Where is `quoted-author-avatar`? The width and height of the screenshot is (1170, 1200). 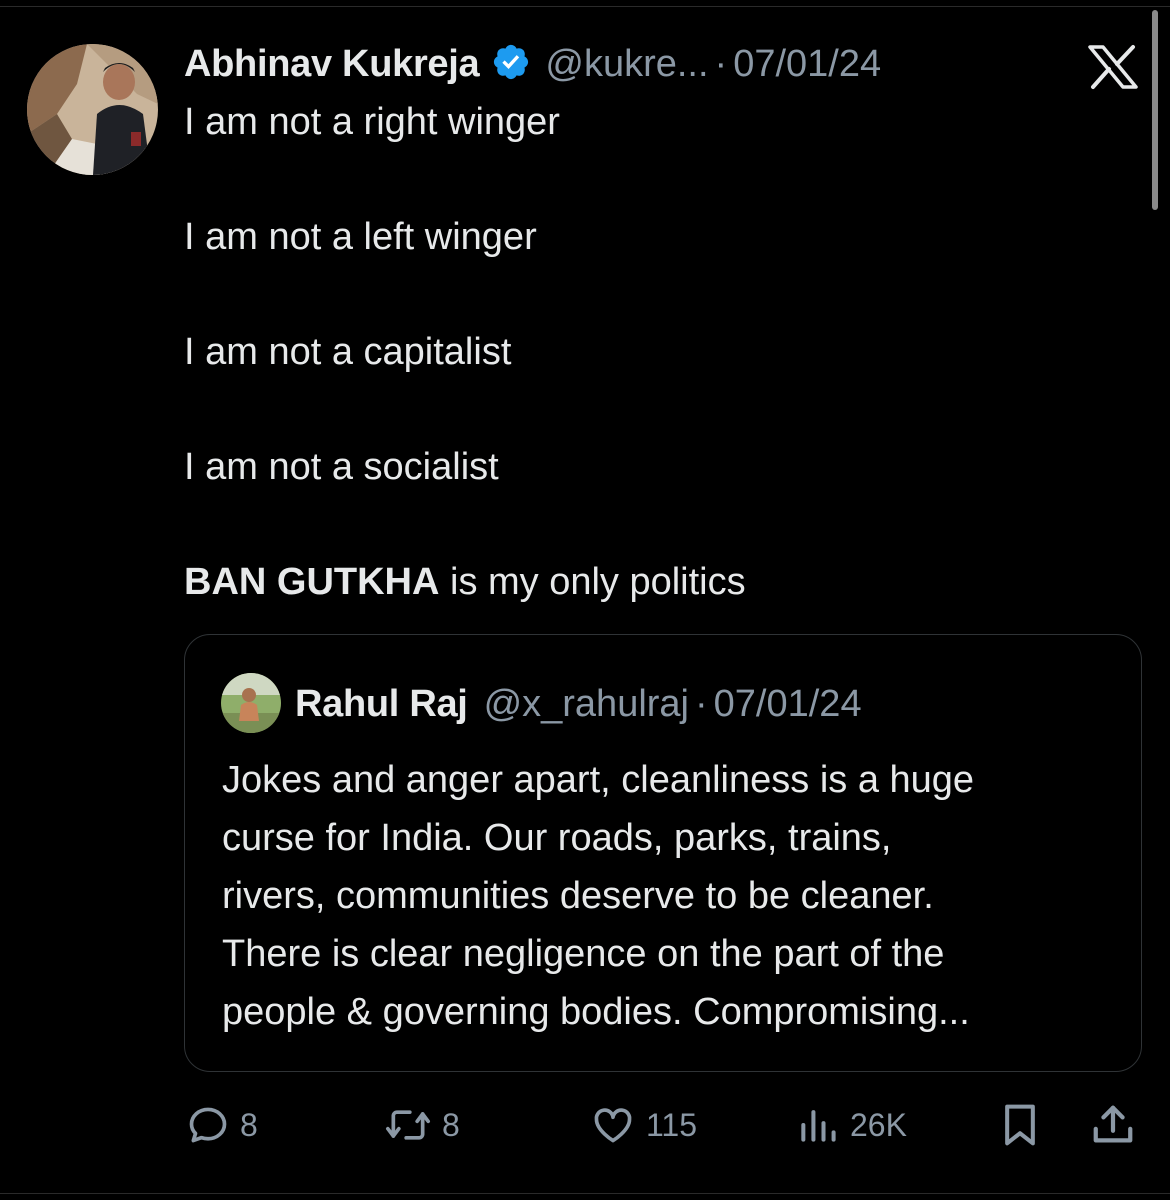 quoted-author-avatar is located at coordinates (251, 703).